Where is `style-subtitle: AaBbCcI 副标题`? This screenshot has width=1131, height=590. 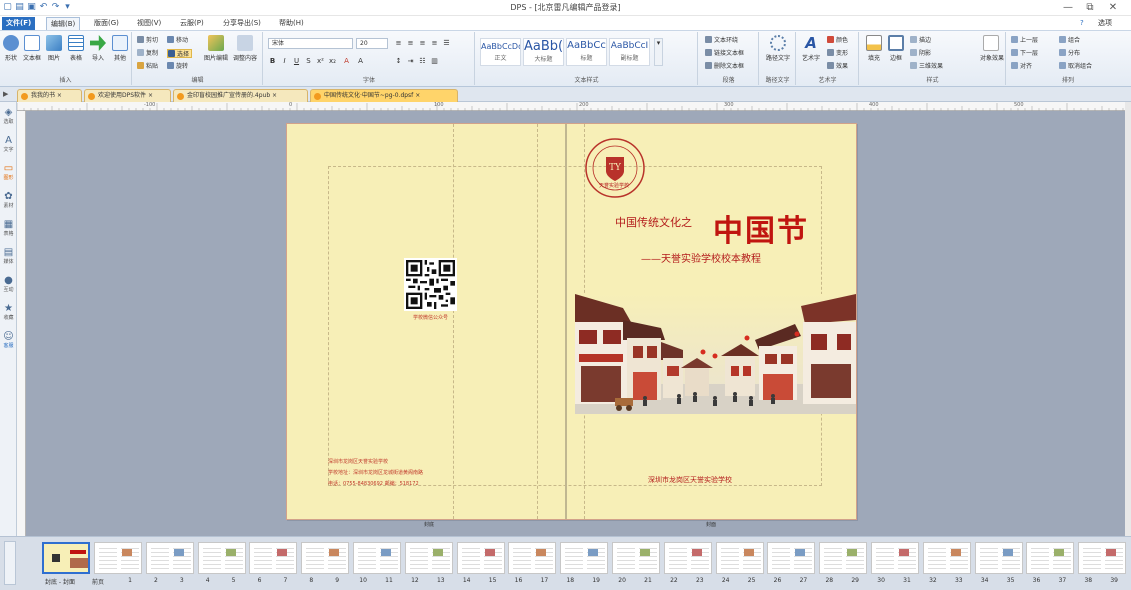
style-subtitle: AaBbCcI 副标题 is located at coordinates (629, 52).